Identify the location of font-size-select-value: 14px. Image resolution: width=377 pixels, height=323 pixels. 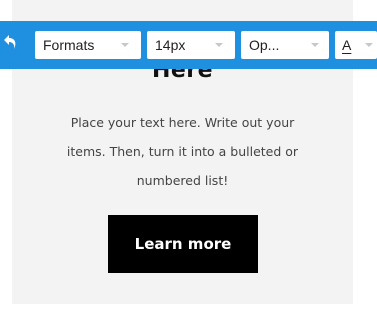
(170, 45).